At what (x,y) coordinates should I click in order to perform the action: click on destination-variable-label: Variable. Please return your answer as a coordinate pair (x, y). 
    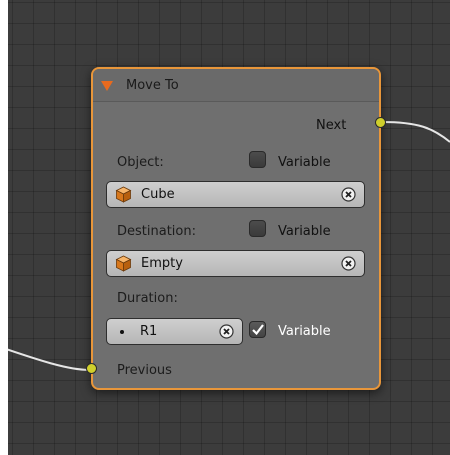
    Looking at the image, I should click on (304, 231).